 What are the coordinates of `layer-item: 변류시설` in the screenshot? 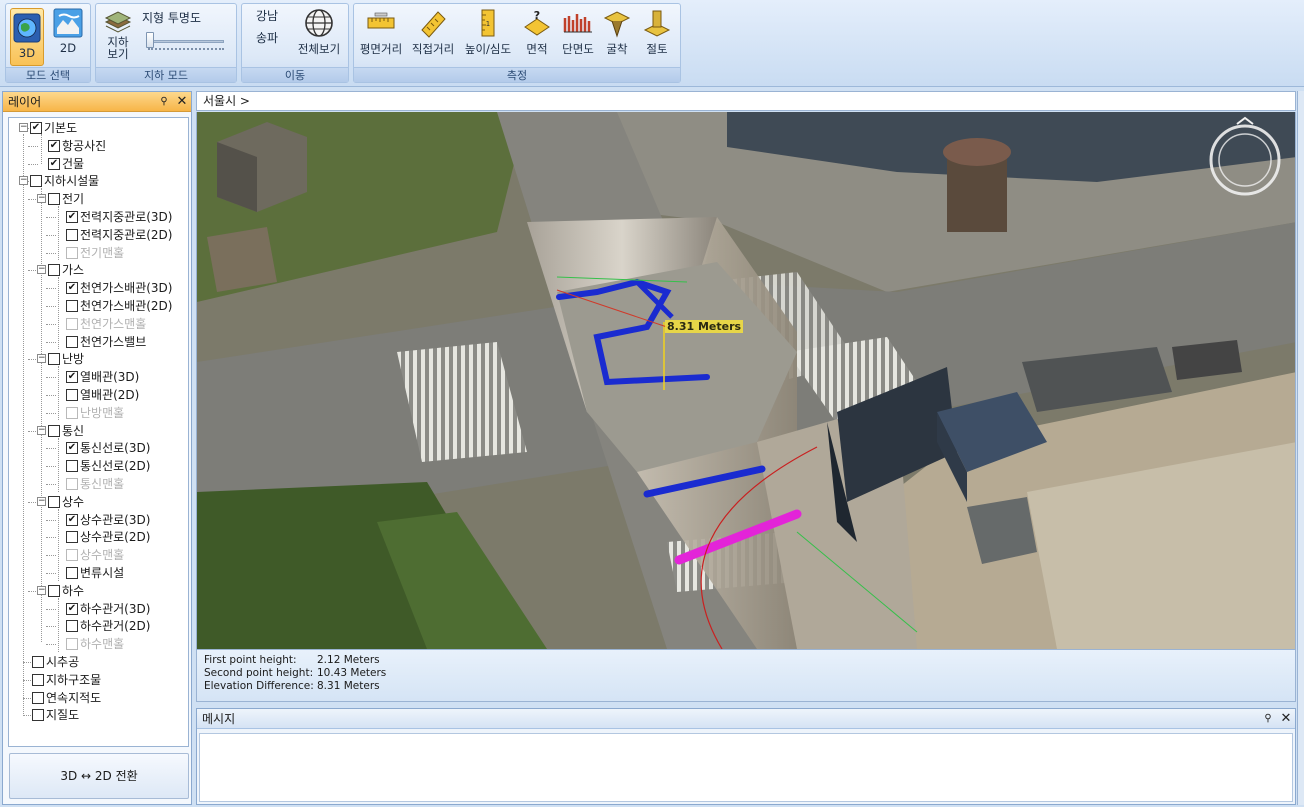 It's located at (98, 573).